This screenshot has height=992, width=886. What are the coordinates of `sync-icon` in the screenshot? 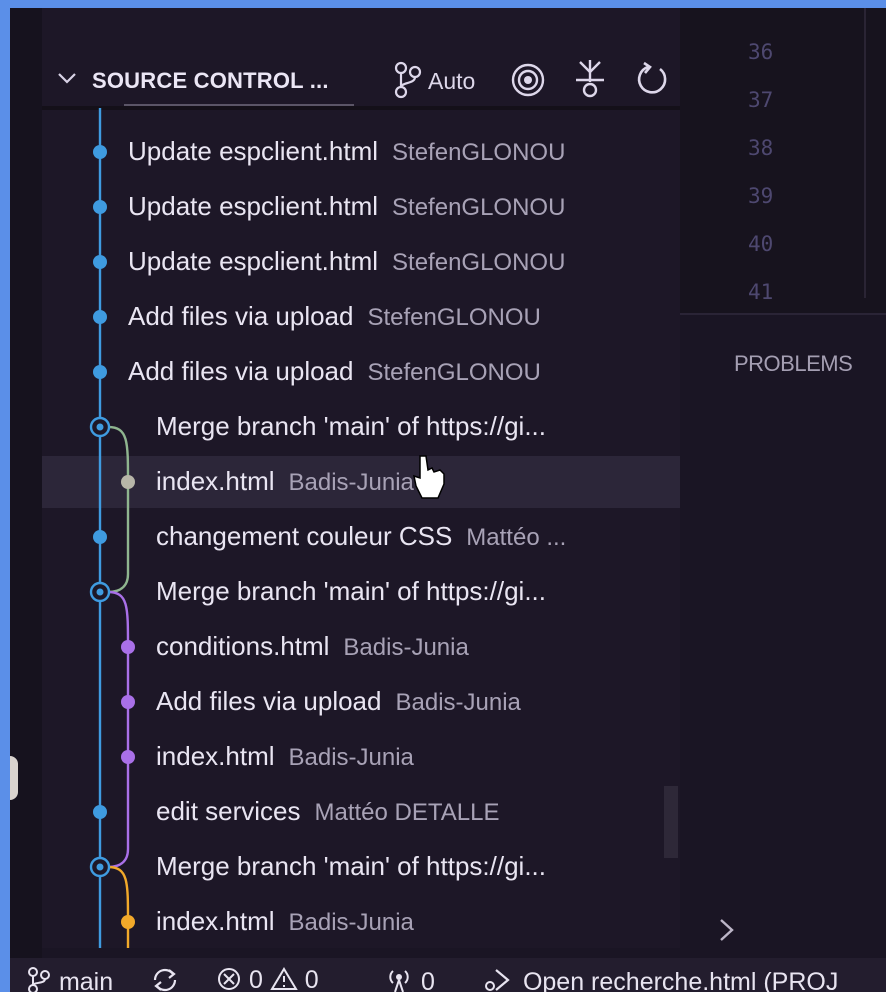 It's located at (165, 979).